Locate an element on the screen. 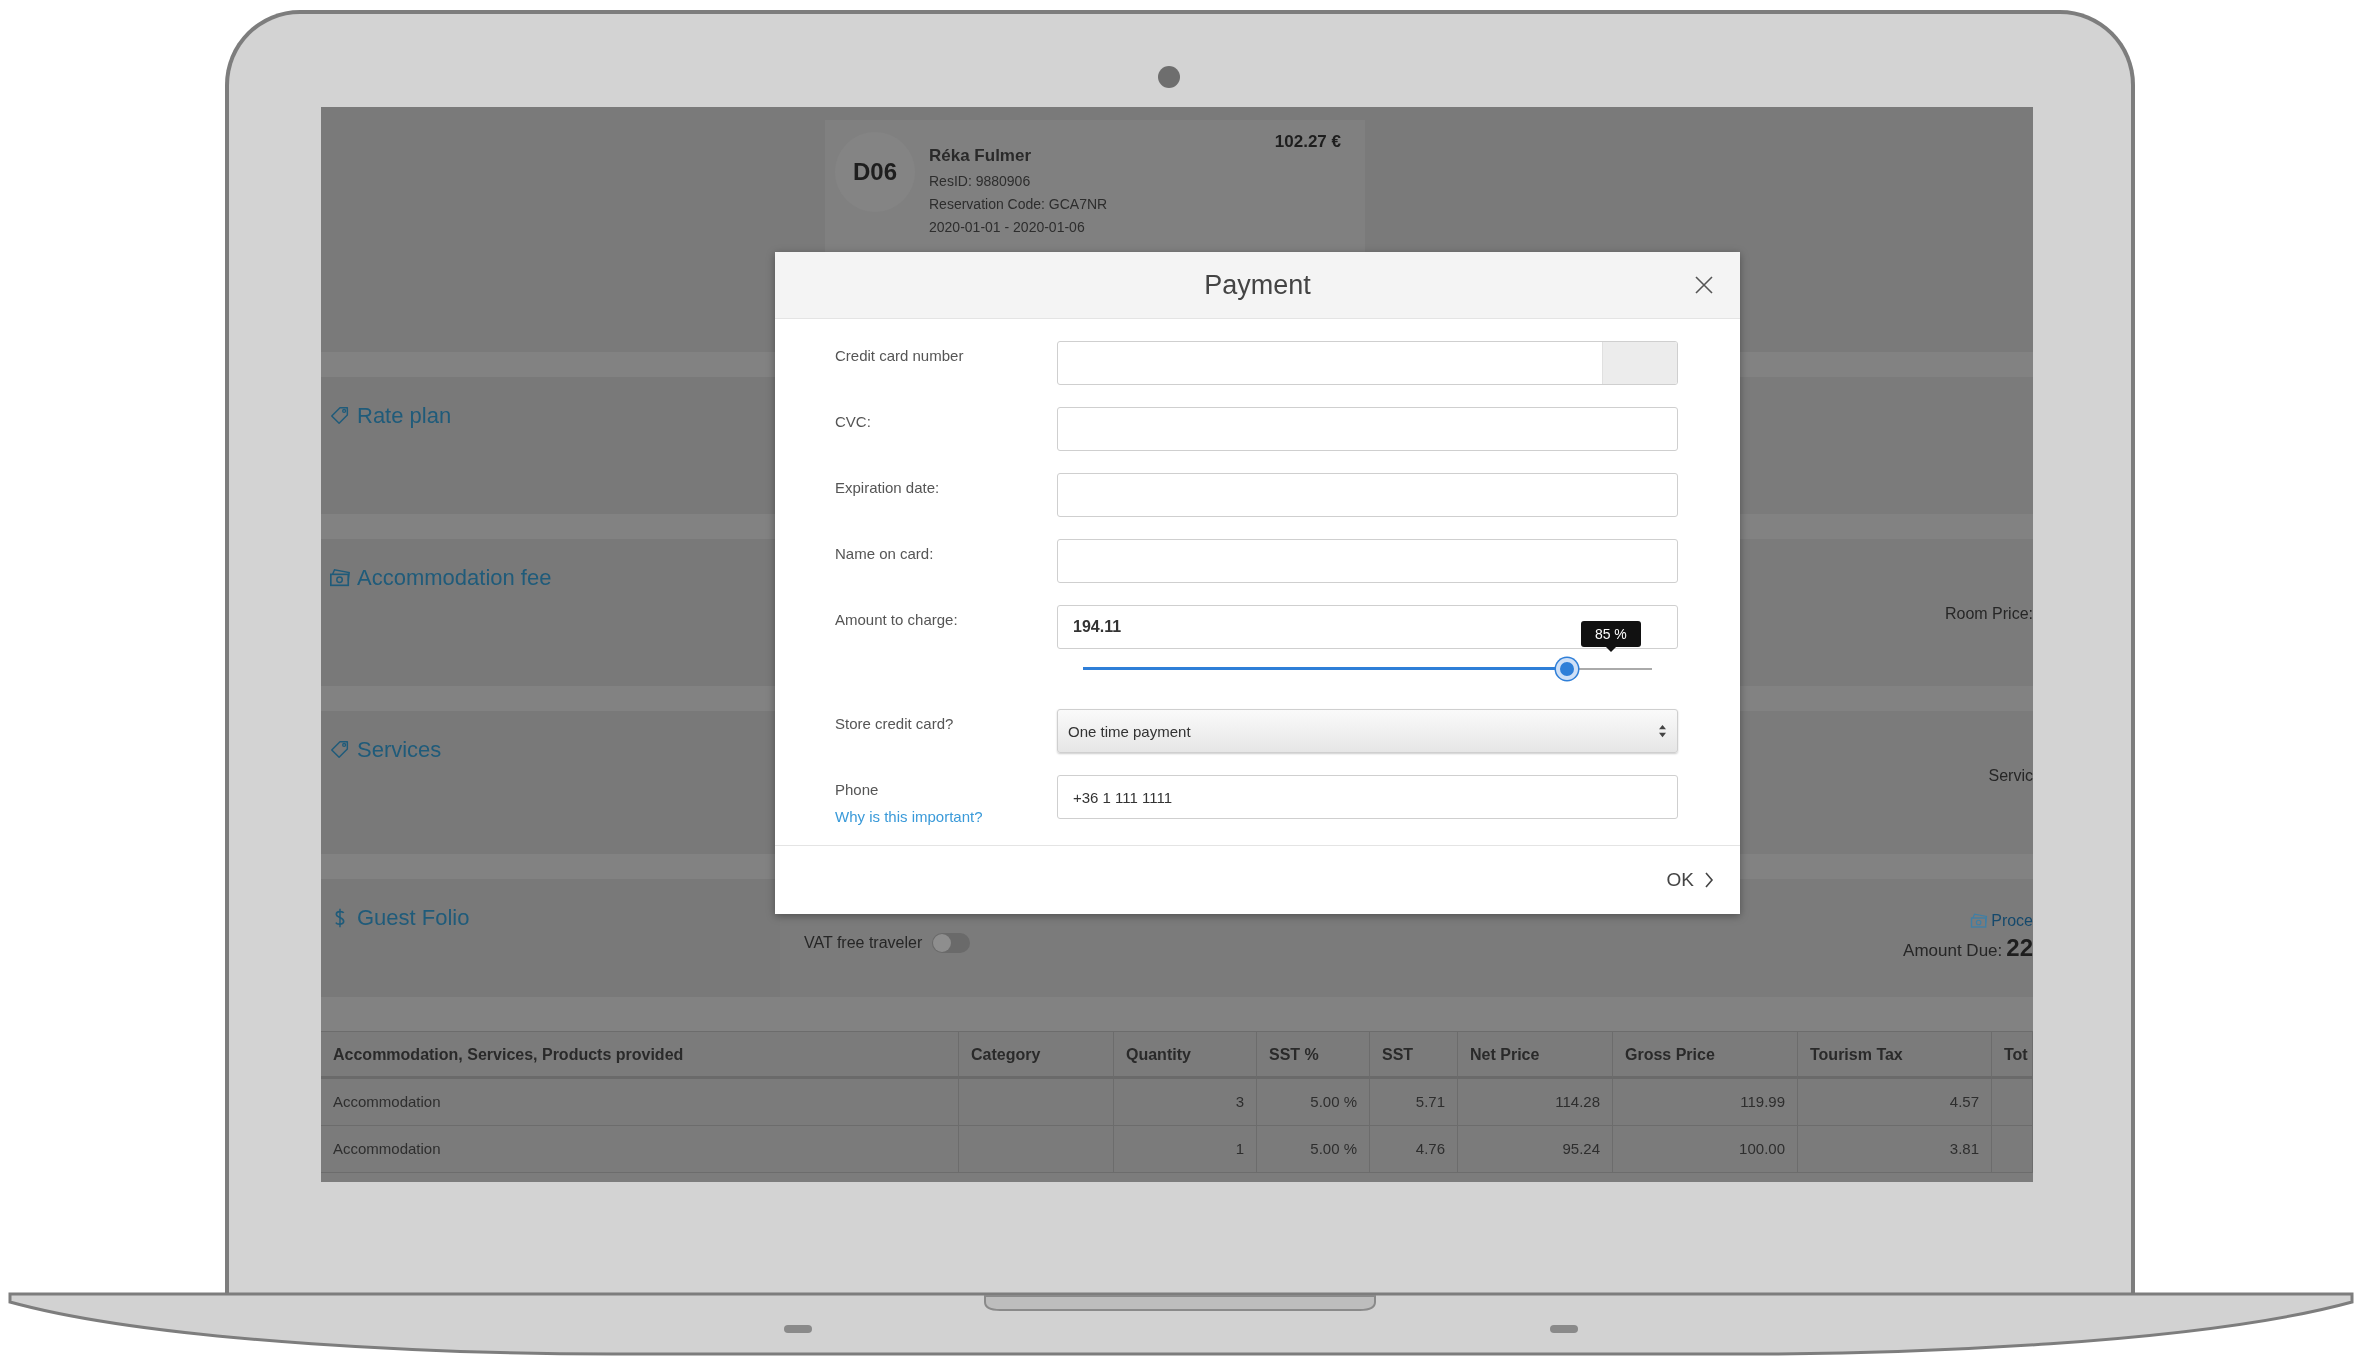 This screenshot has height=1366, width=2362. field-label: Credit card number is located at coordinates (900, 355).